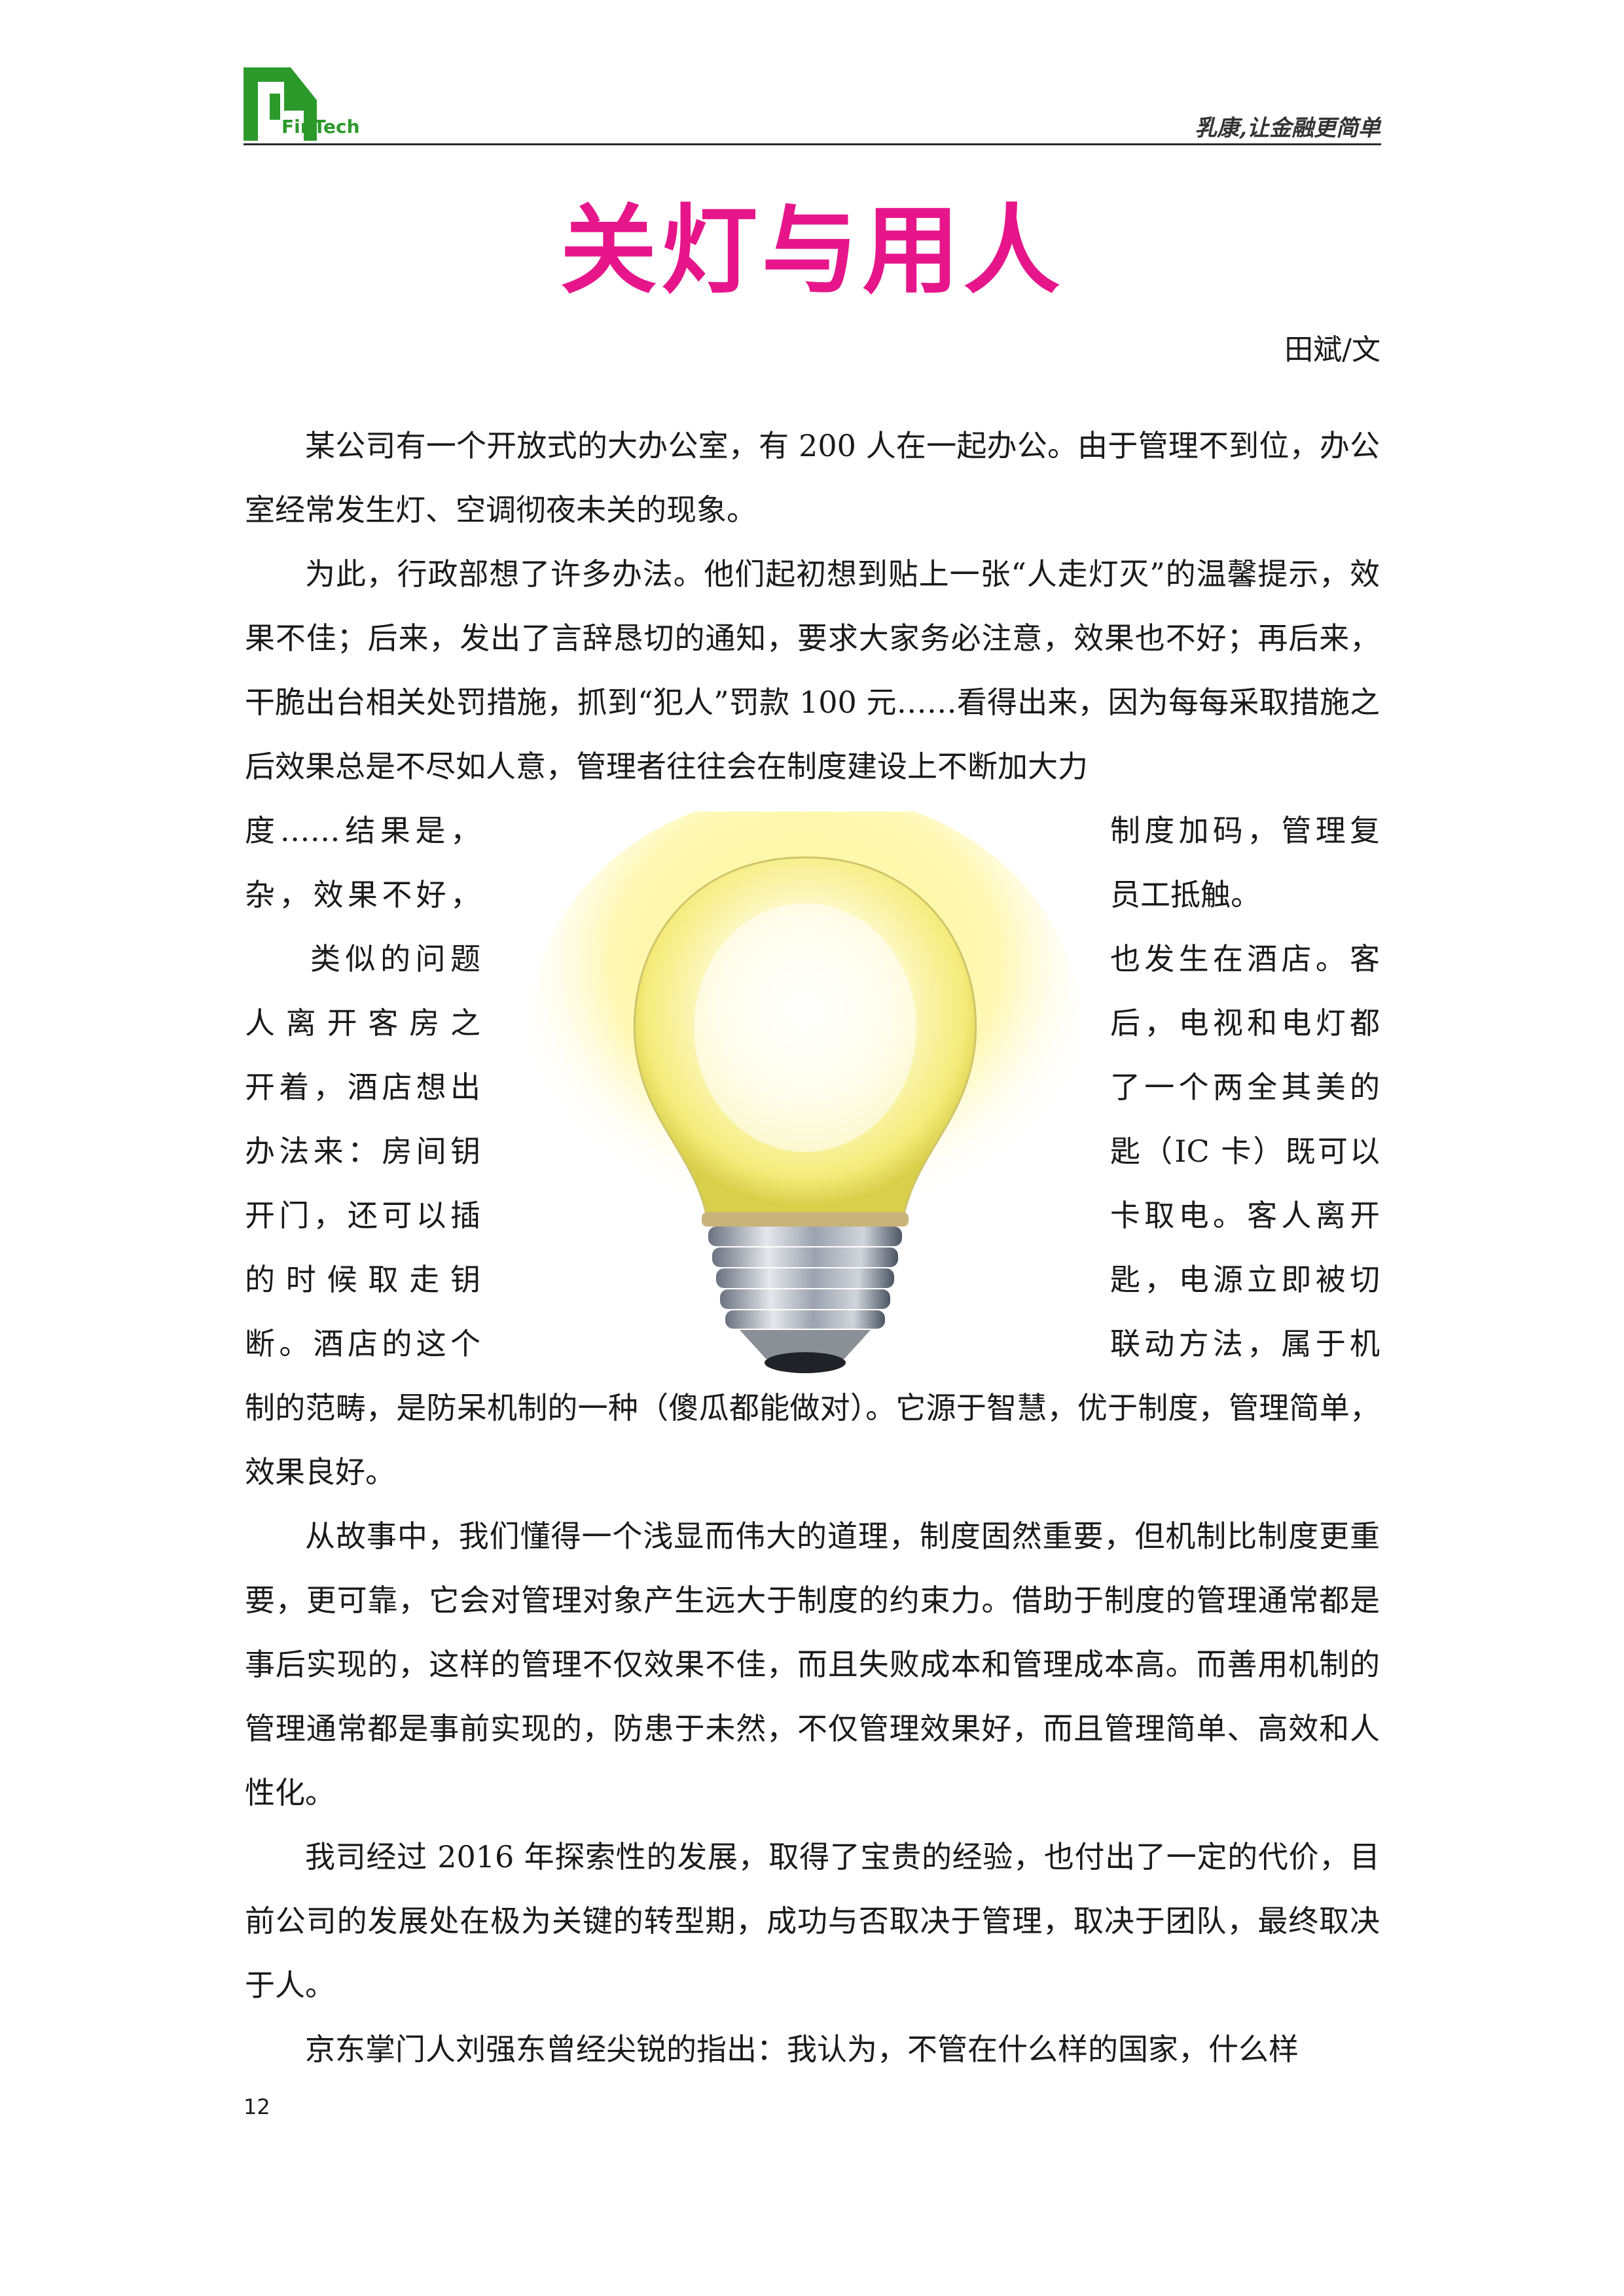 The width and height of the screenshot is (1624, 2296). What do you see at coordinates (1245, 959) in the screenshot?
I see `wrap-right-line: 也发生在酒店。客` at bounding box center [1245, 959].